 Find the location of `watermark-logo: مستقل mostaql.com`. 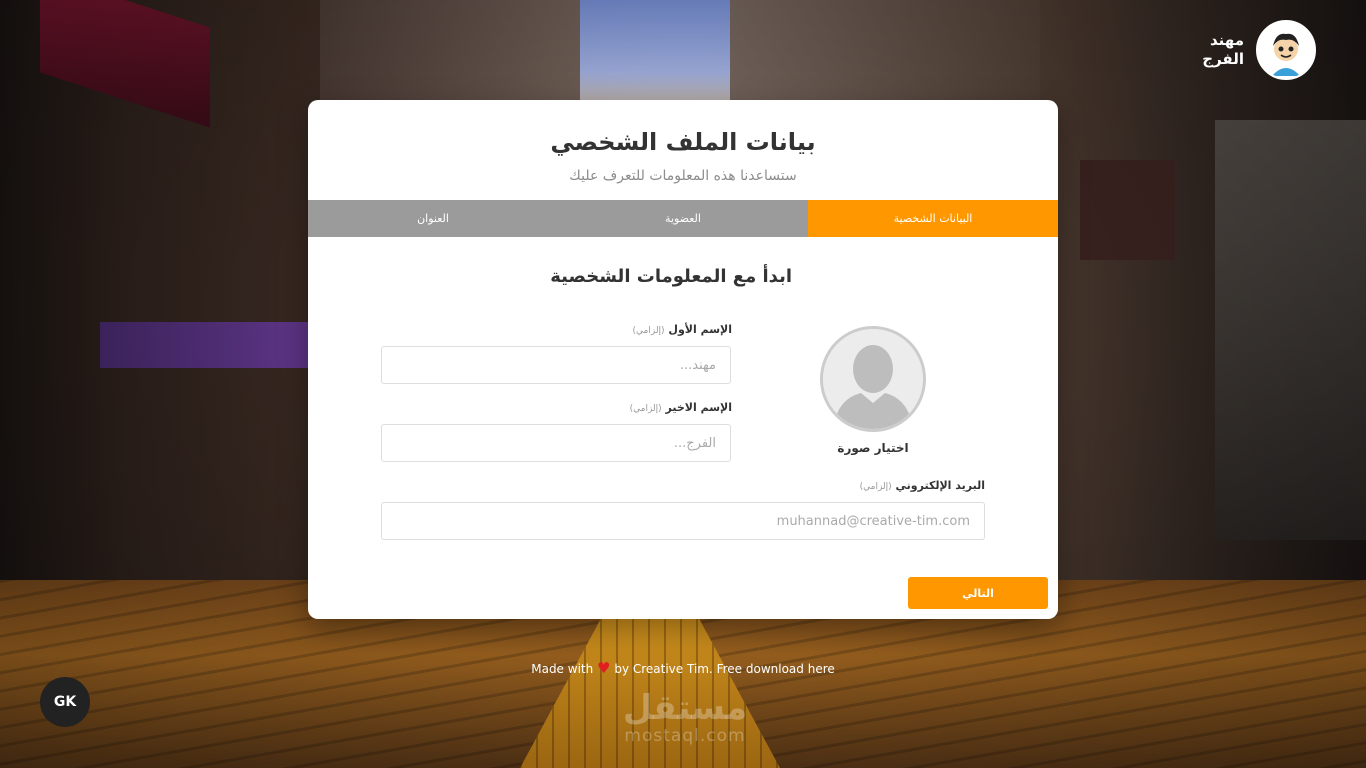

watermark-logo: مستقل mostaql.com is located at coordinates (685, 718).